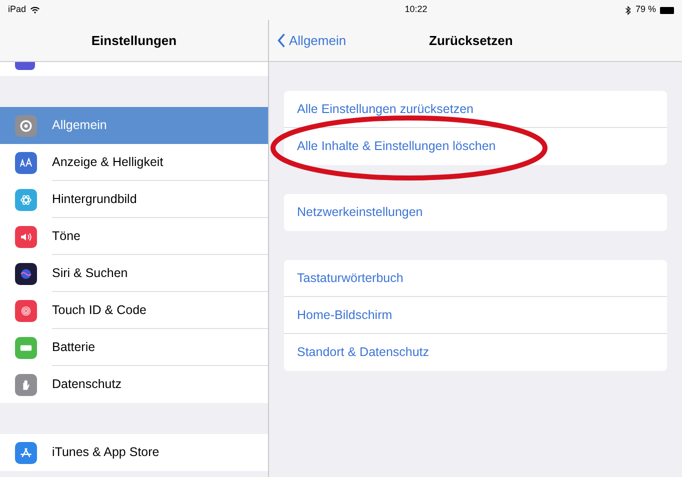  Describe the element at coordinates (26, 237) in the screenshot. I see `speaker-icon` at that location.